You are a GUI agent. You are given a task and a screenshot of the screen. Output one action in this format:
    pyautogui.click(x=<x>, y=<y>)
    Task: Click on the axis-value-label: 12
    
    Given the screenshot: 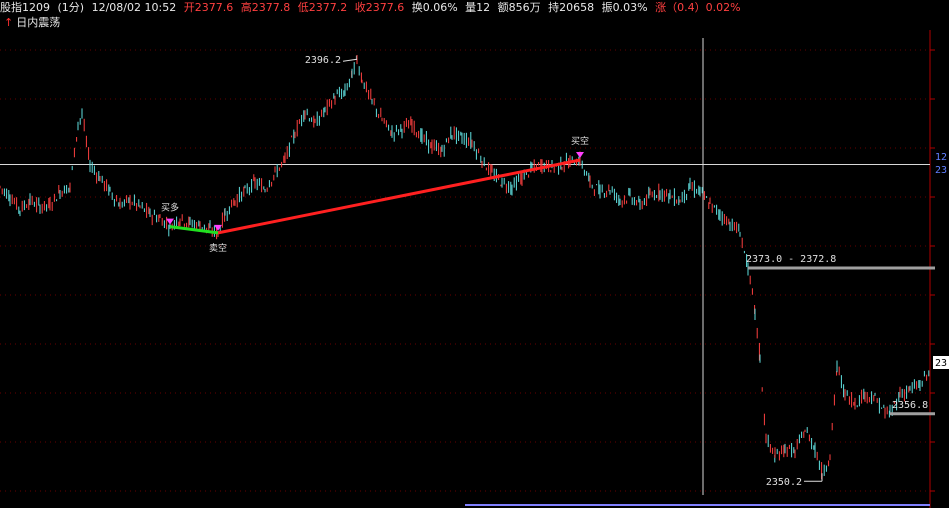 What is the action you would take?
    pyautogui.click(x=941, y=157)
    